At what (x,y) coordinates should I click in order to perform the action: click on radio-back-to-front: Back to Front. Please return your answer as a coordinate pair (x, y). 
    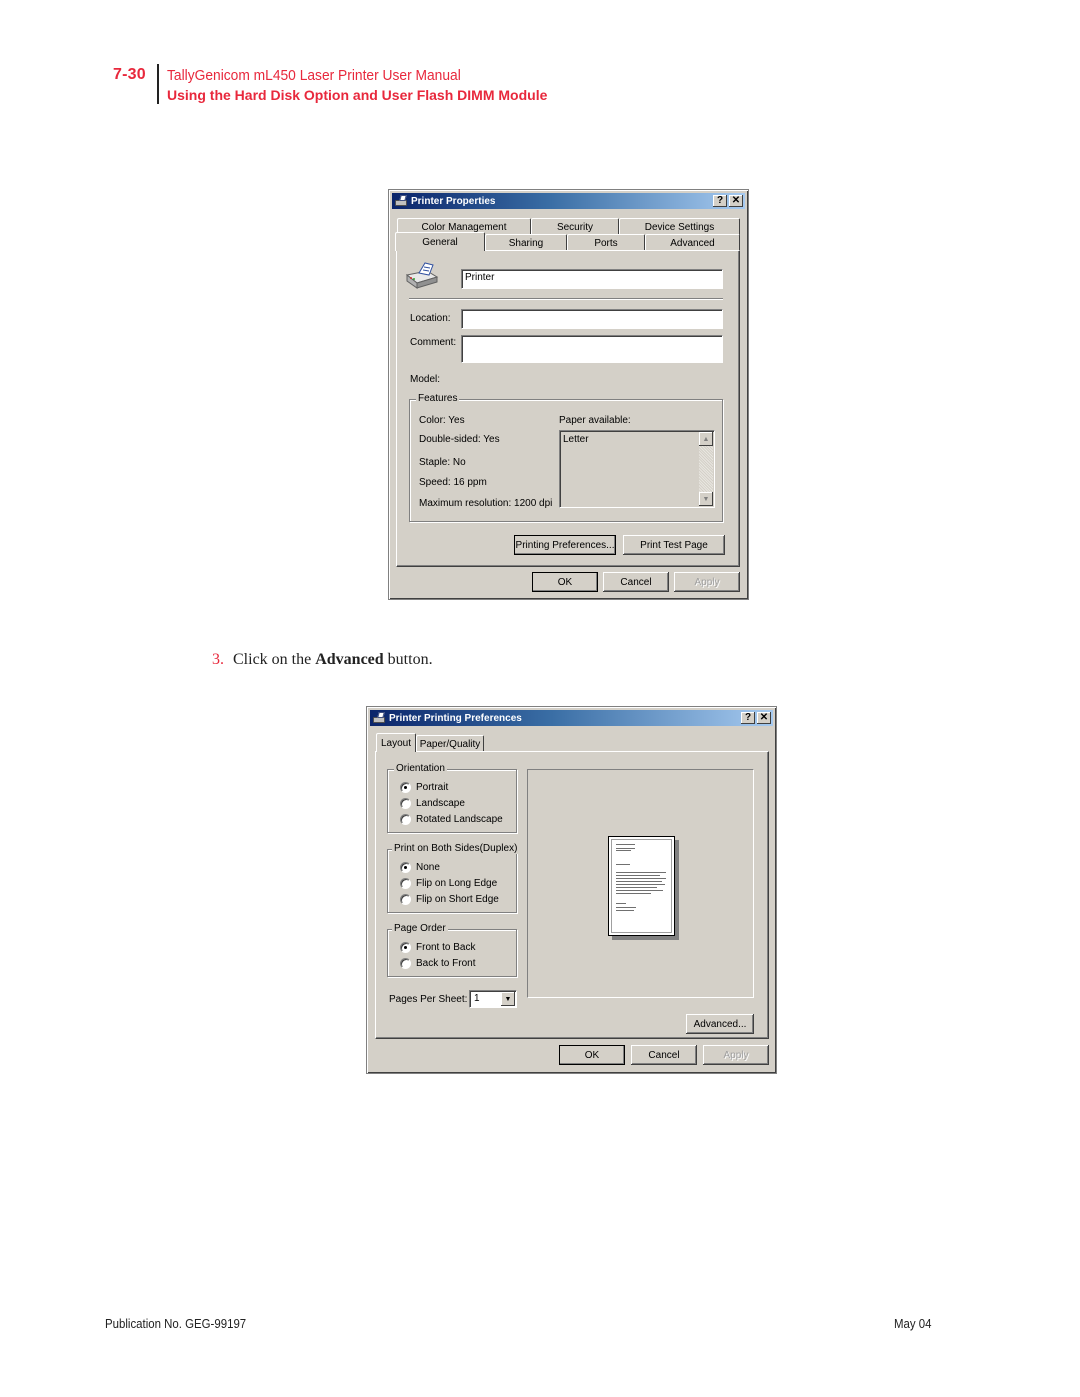
    Looking at the image, I should click on (437, 963).